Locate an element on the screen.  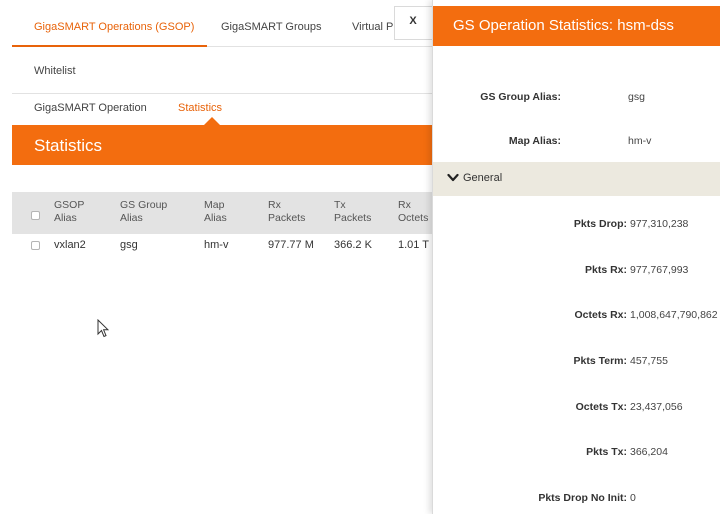
detail-value: 457,755 is located at coordinates (649, 361).